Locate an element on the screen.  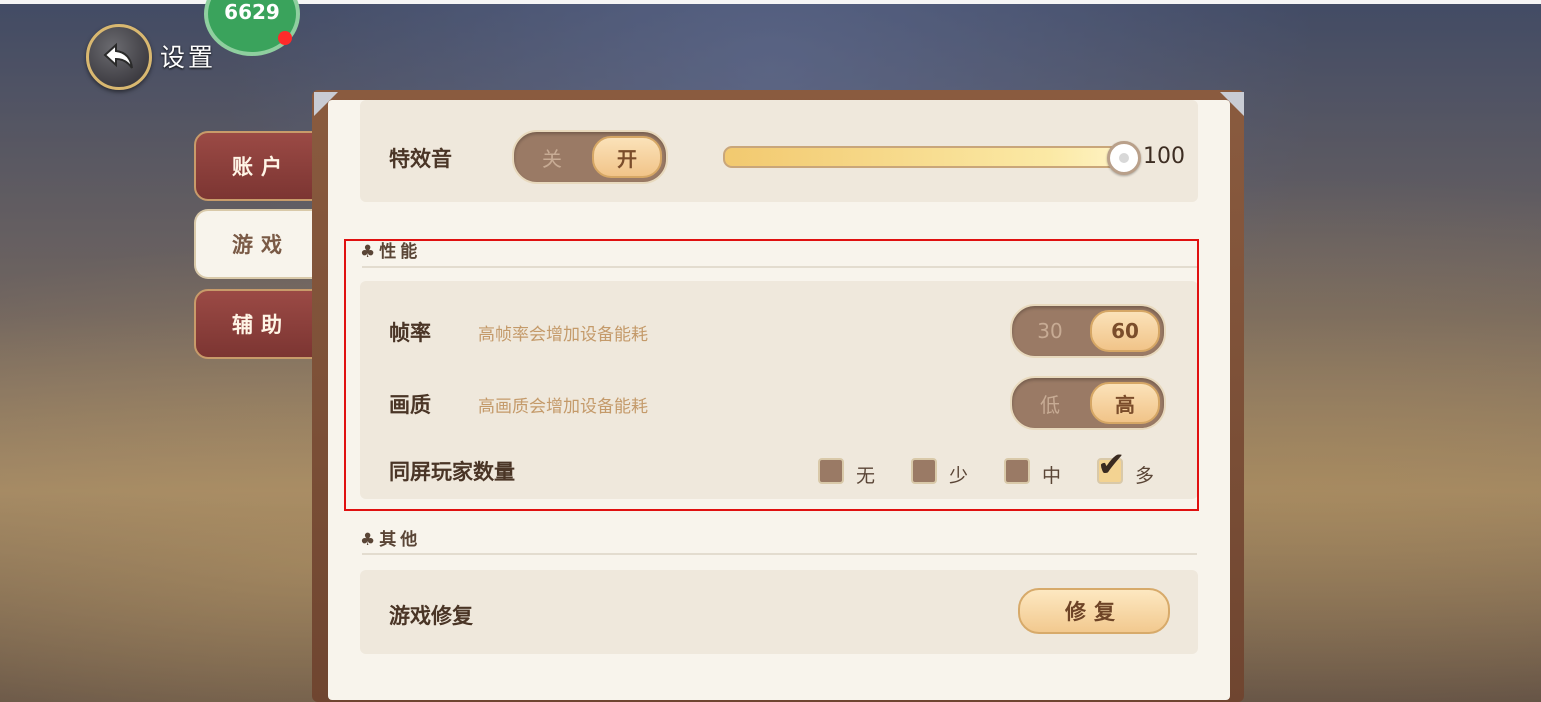
section-performance: ♣性能 is located at coordinates (391, 252).